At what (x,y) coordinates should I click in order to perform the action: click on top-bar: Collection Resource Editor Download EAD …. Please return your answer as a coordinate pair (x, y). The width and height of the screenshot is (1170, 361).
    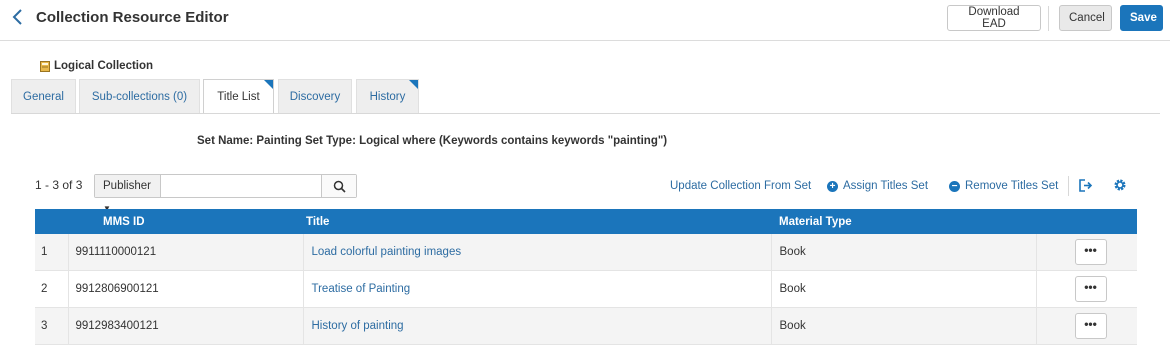
    Looking at the image, I should click on (585, 20).